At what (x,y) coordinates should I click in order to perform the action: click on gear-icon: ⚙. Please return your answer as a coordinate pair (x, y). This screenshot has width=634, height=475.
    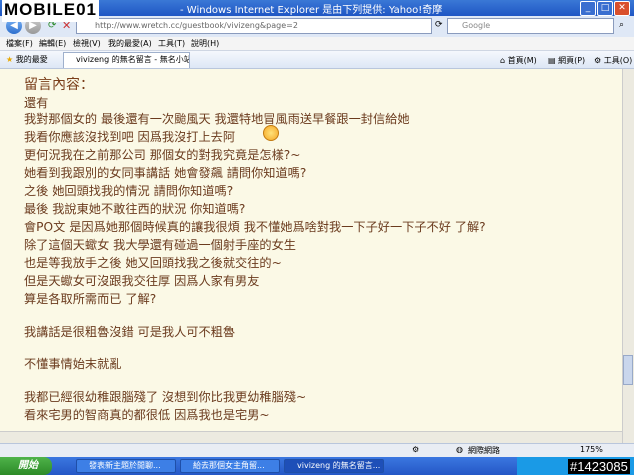
    Looking at the image, I should click on (598, 60).